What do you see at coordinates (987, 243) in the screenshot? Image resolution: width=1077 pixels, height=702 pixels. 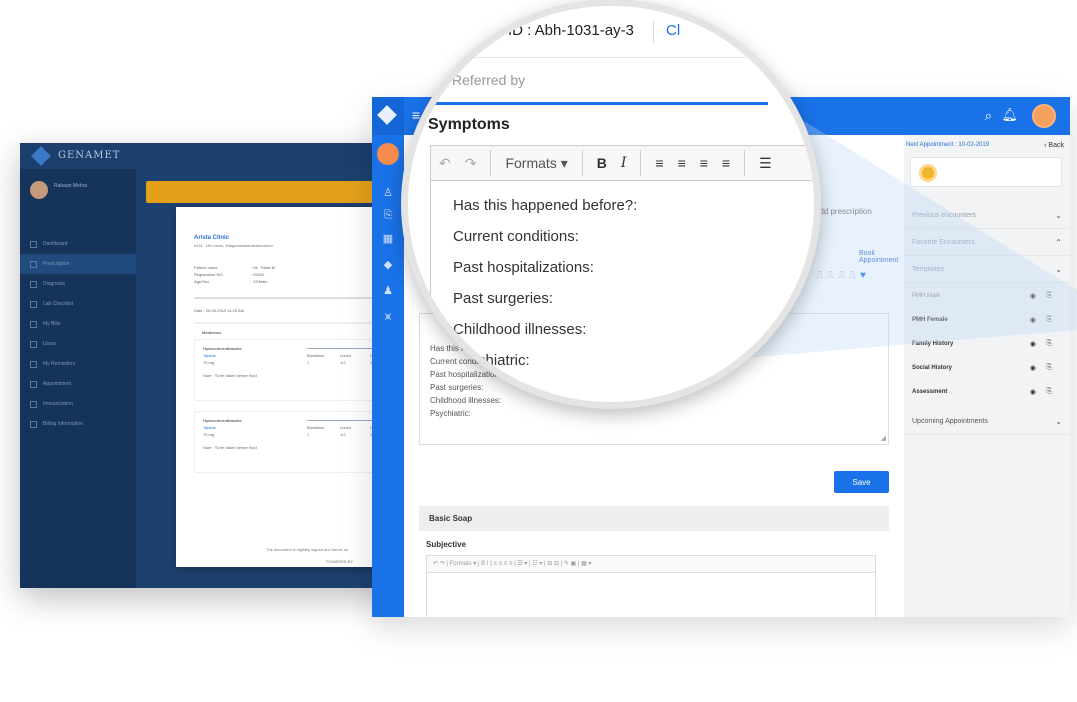 I see `favorite-encounters-row: Favorite Encounters ⌃` at bounding box center [987, 243].